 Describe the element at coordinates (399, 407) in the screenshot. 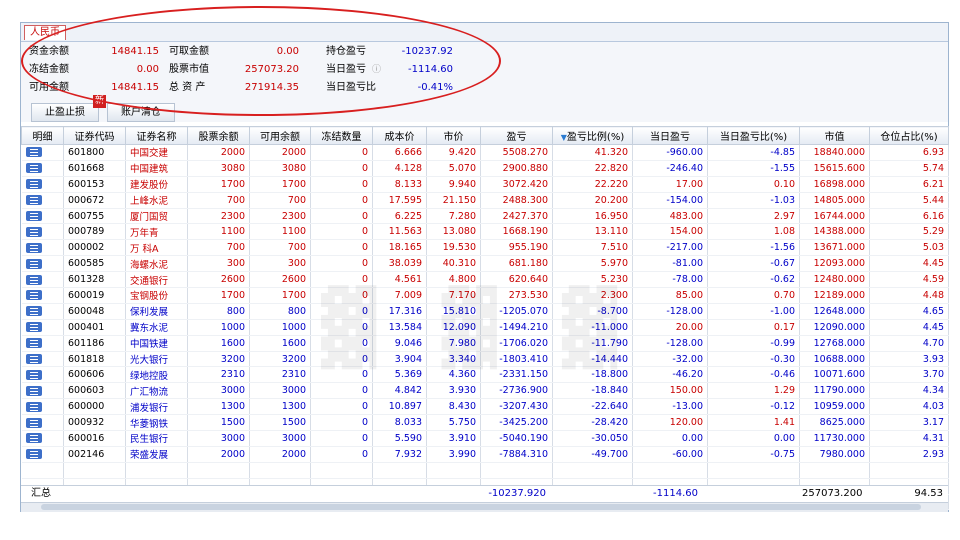

I see `cell-cost: 10.897` at that location.